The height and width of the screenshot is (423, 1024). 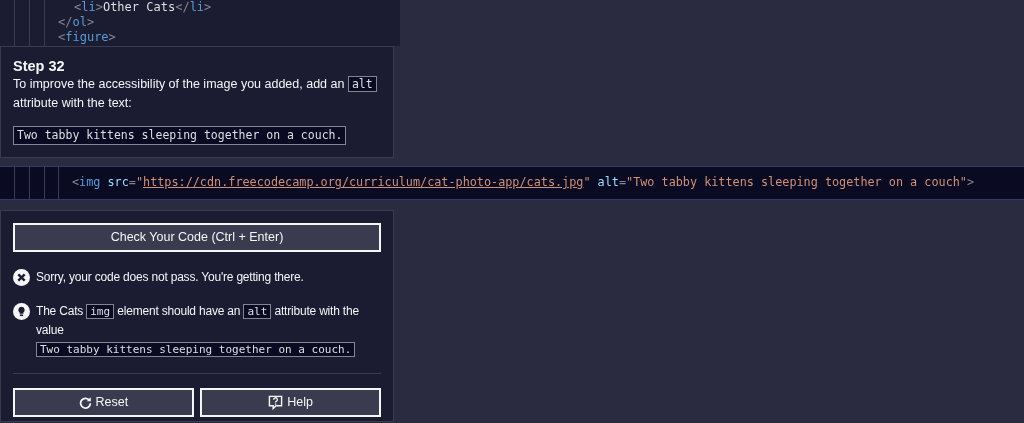 I want to click on lightbulb-icon, so click(x=21, y=312).